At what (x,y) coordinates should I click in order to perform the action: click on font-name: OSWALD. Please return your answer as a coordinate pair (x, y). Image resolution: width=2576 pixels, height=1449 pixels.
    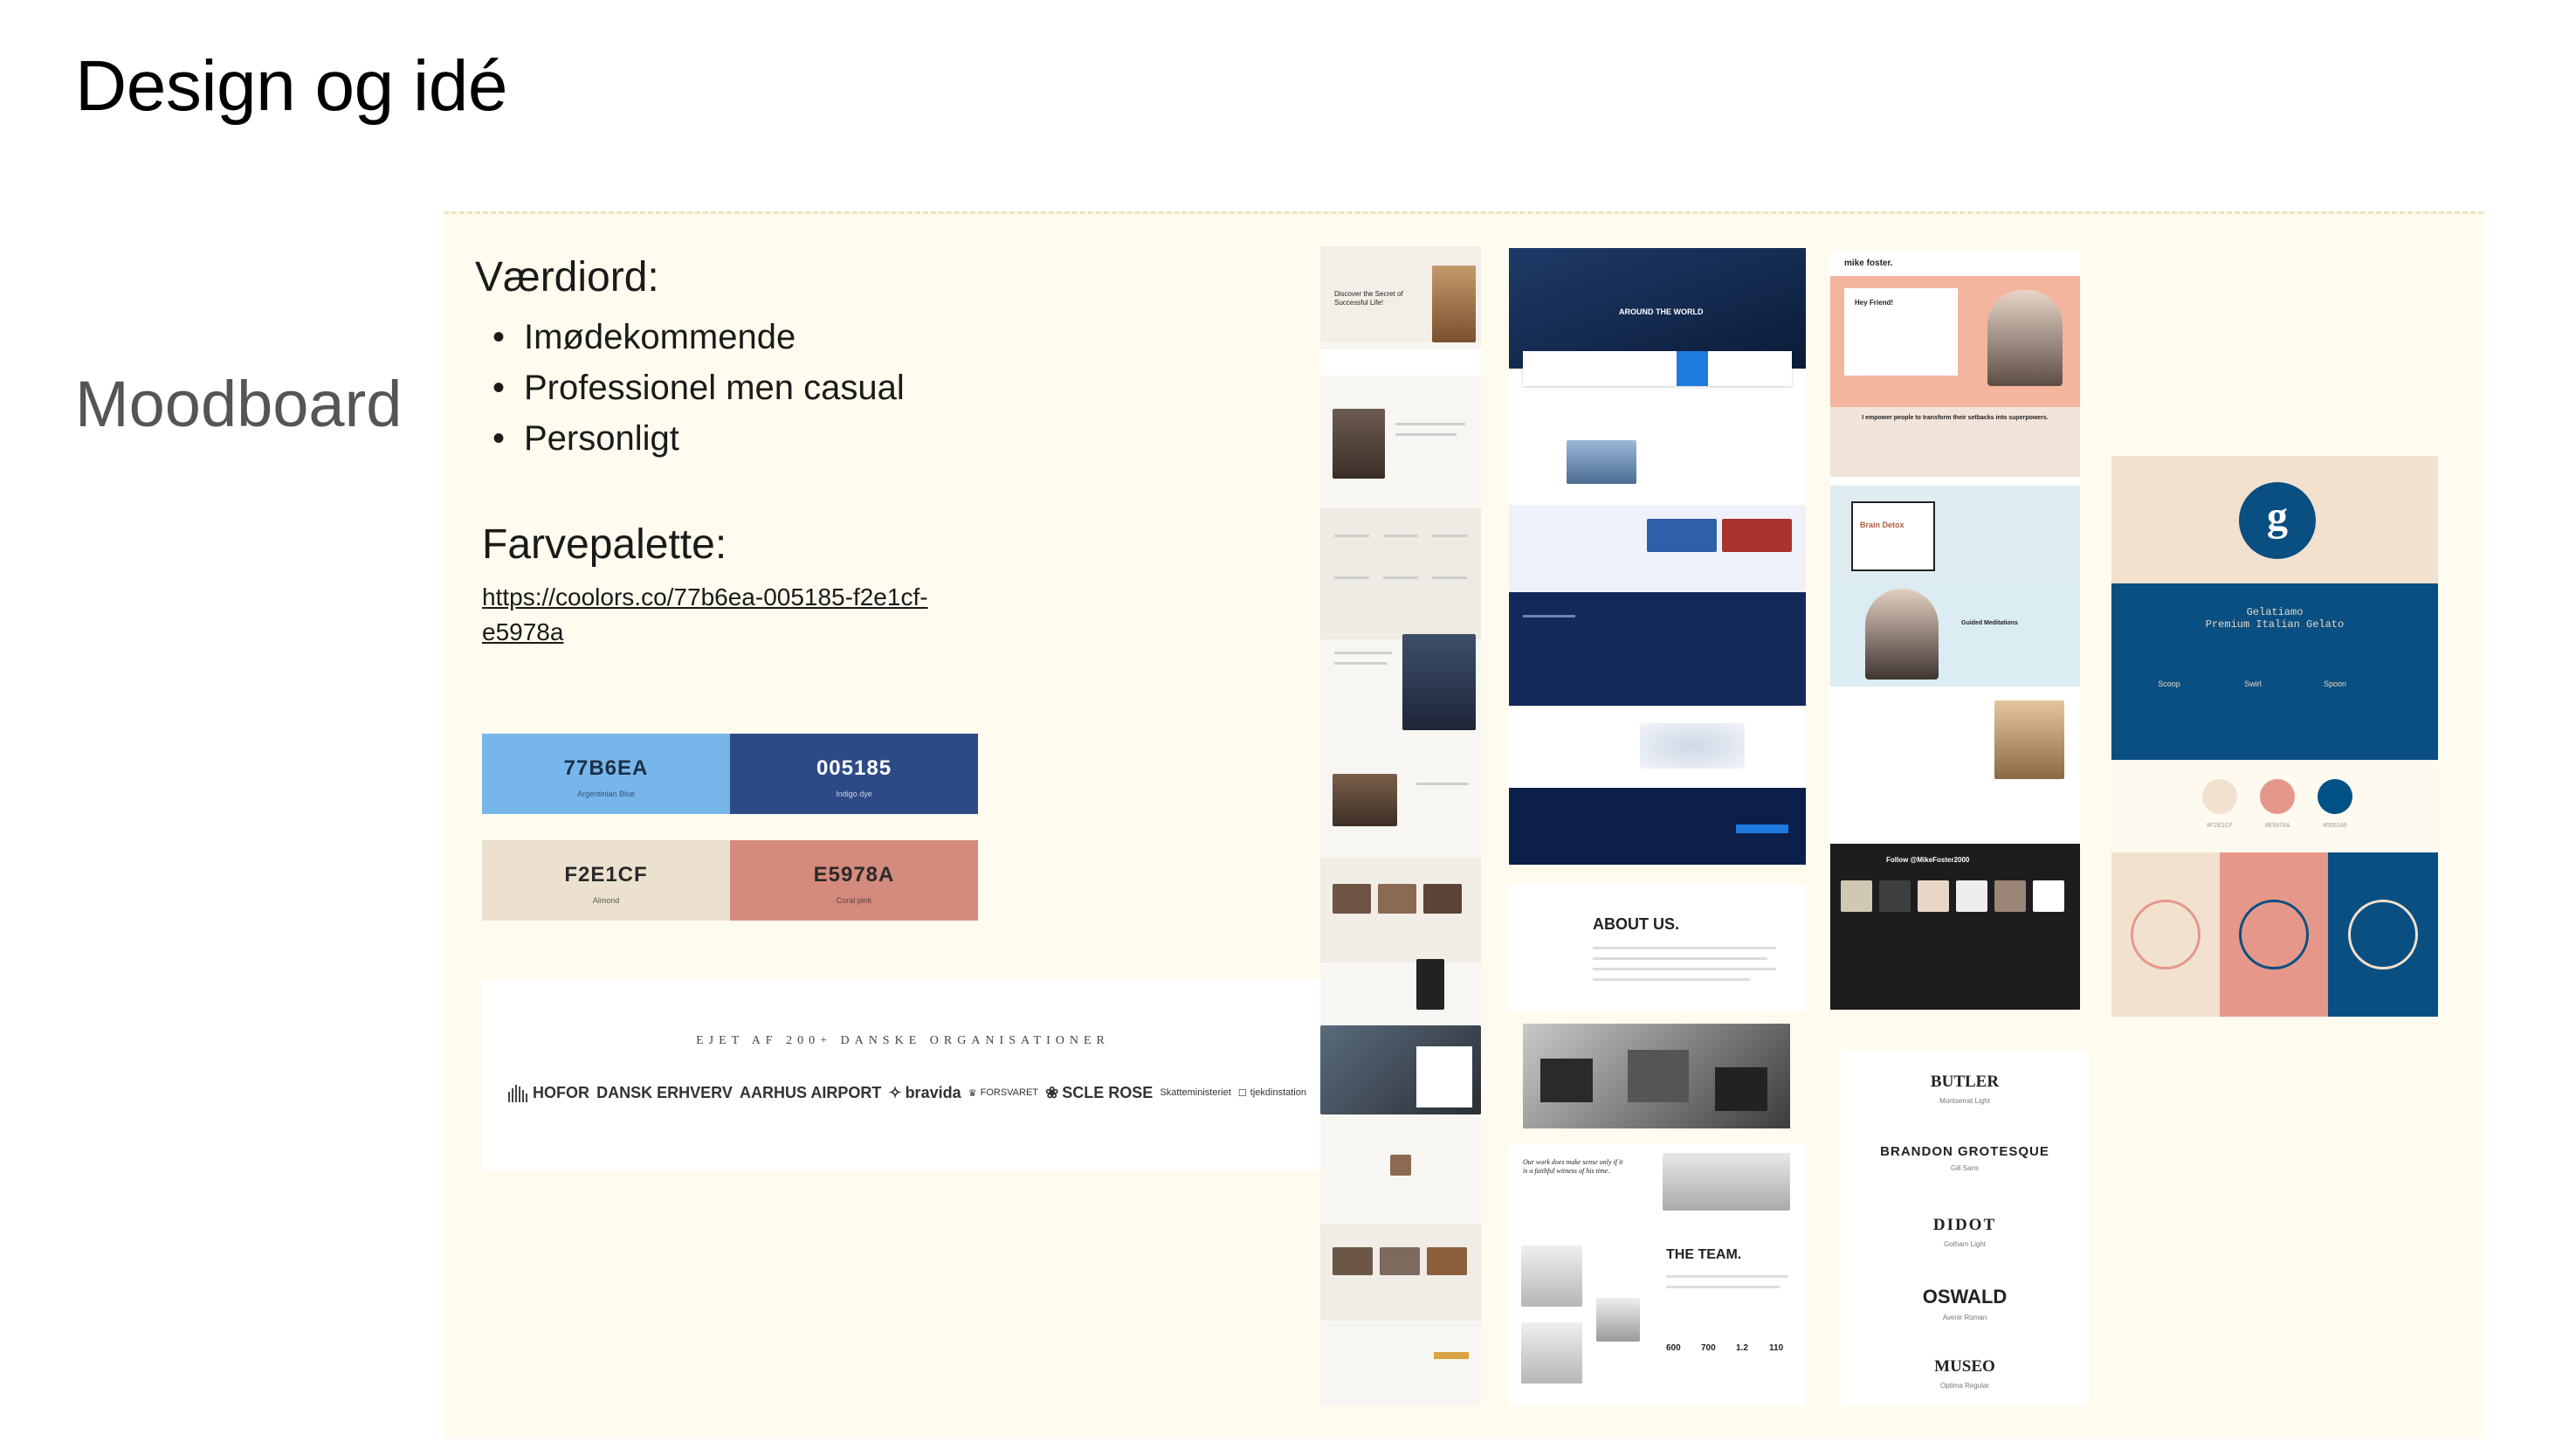
    Looking at the image, I should click on (1965, 1297).